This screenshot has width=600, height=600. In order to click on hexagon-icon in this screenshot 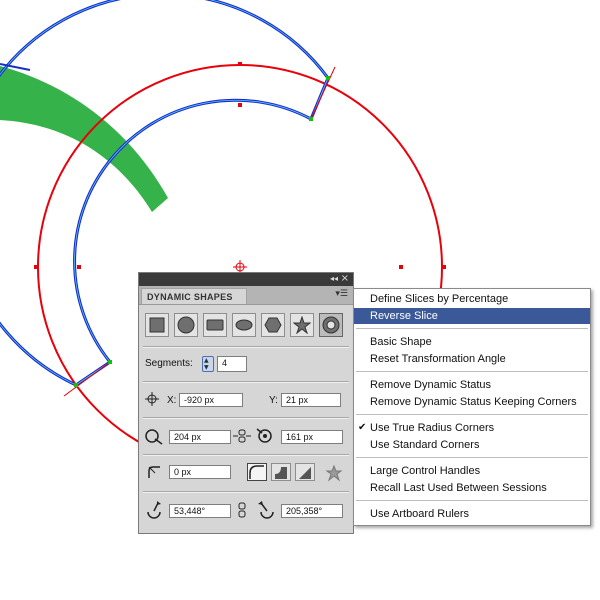, I will do `click(273, 325)`.